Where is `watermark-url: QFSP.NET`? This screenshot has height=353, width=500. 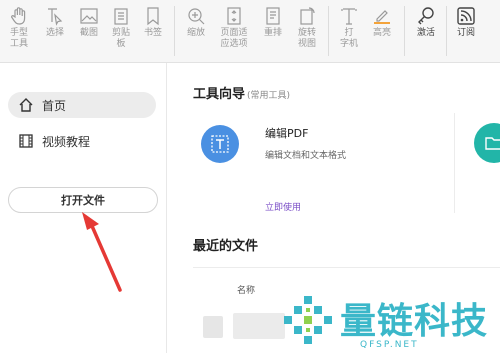
watermark-url: QFSP.NET is located at coordinates (389, 345).